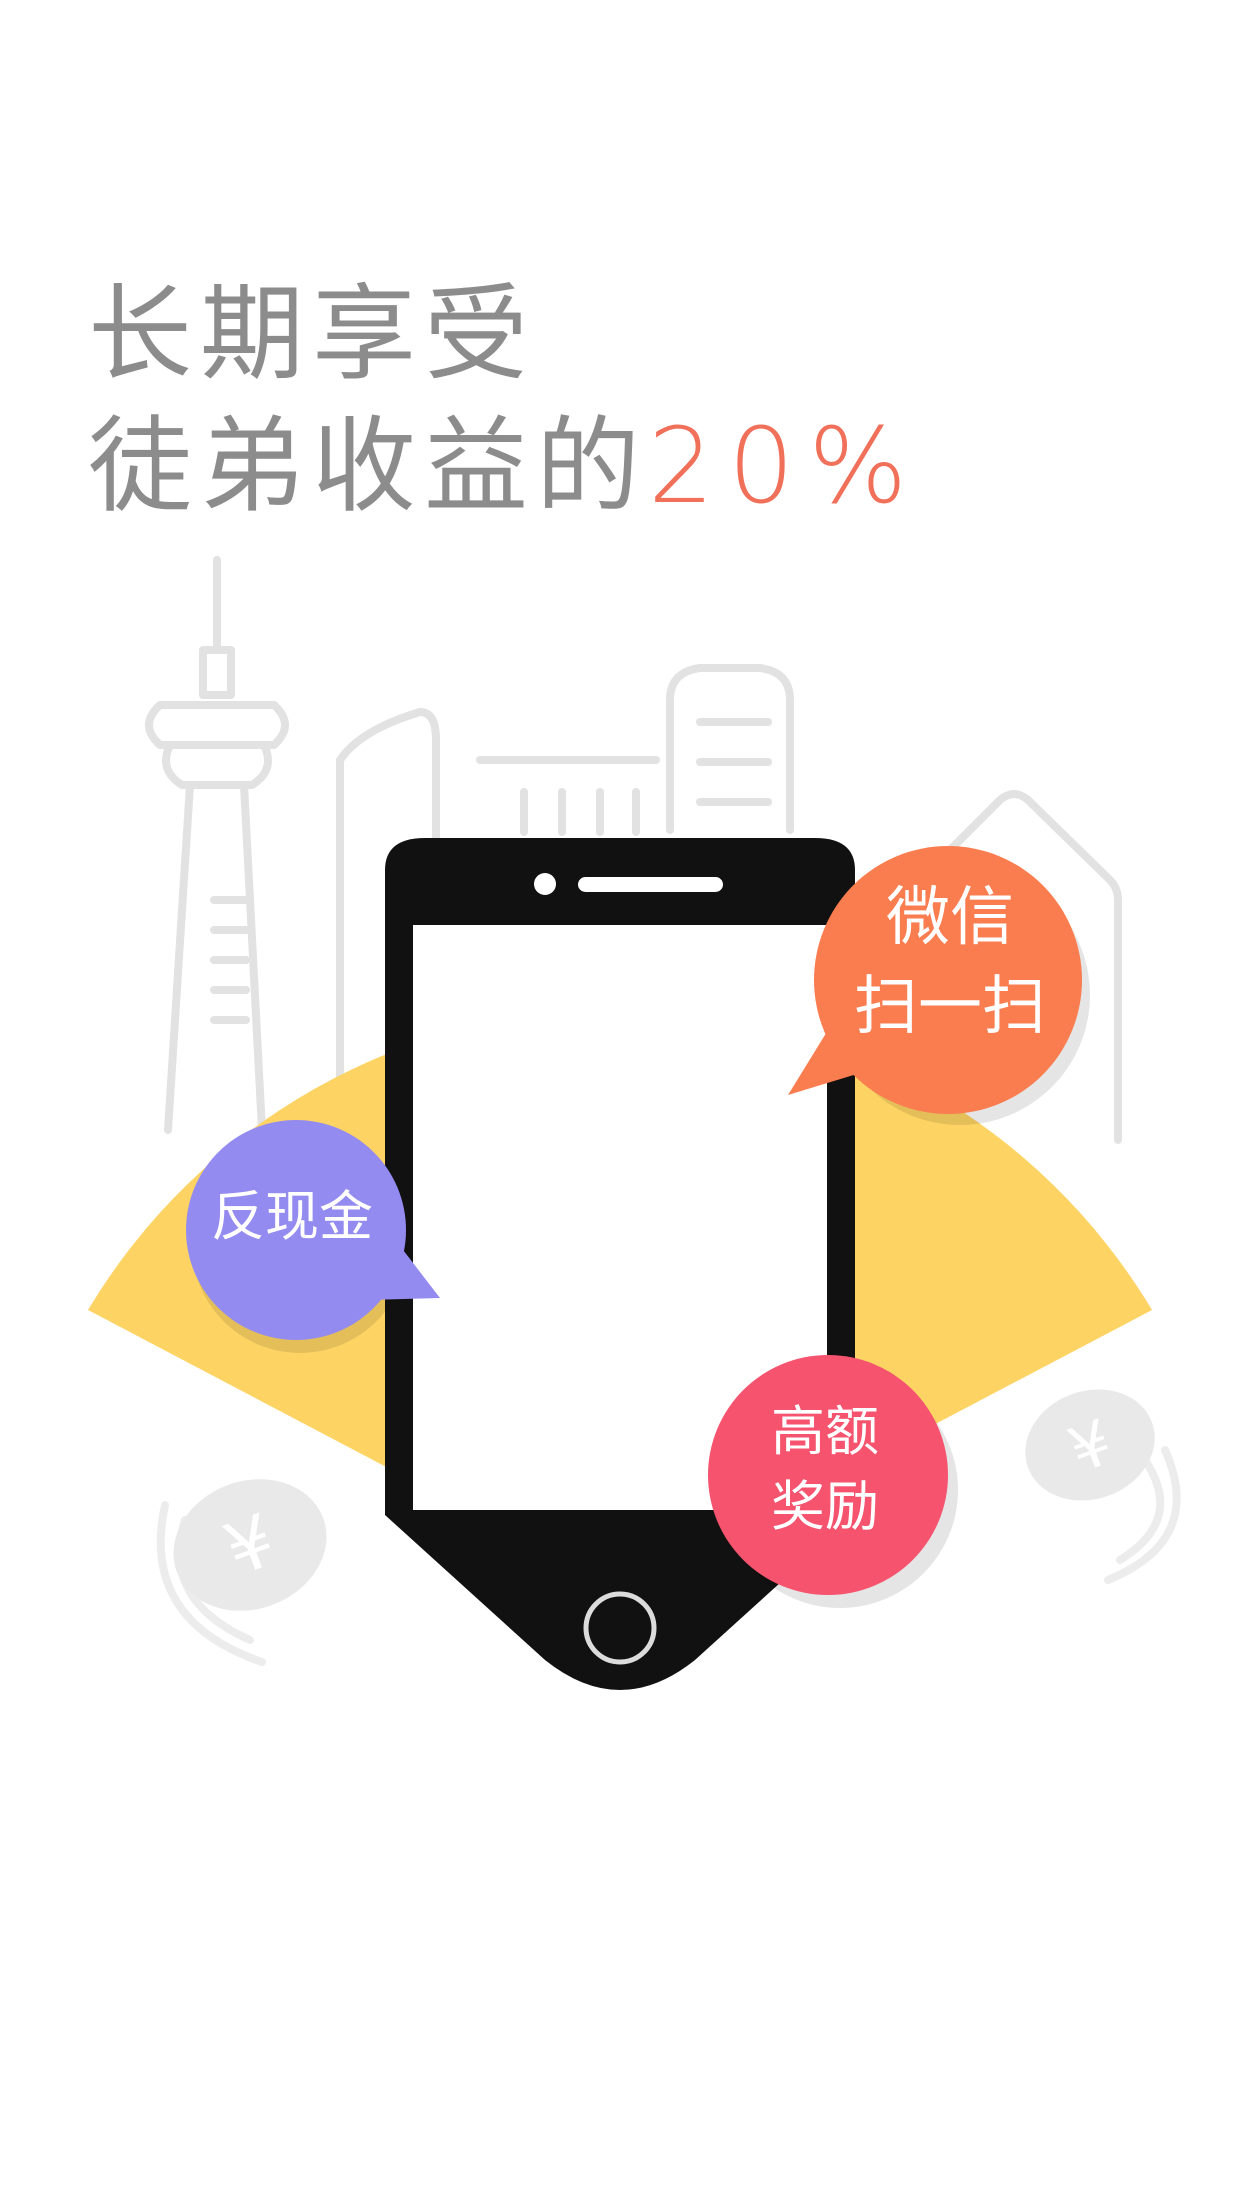 The width and height of the screenshot is (1242, 2208). Describe the element at coordinates (825, 1431) in the screenshot. I see `reward-label-line-1: 高额` at that location.